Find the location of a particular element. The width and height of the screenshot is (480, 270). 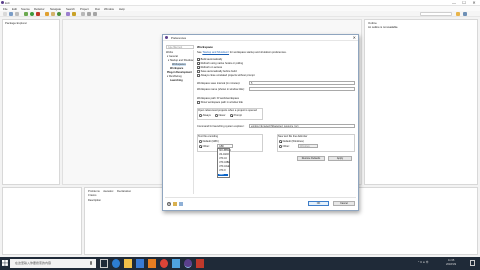

encoding-option: US-ASCII is located at coordinates (224, 155).